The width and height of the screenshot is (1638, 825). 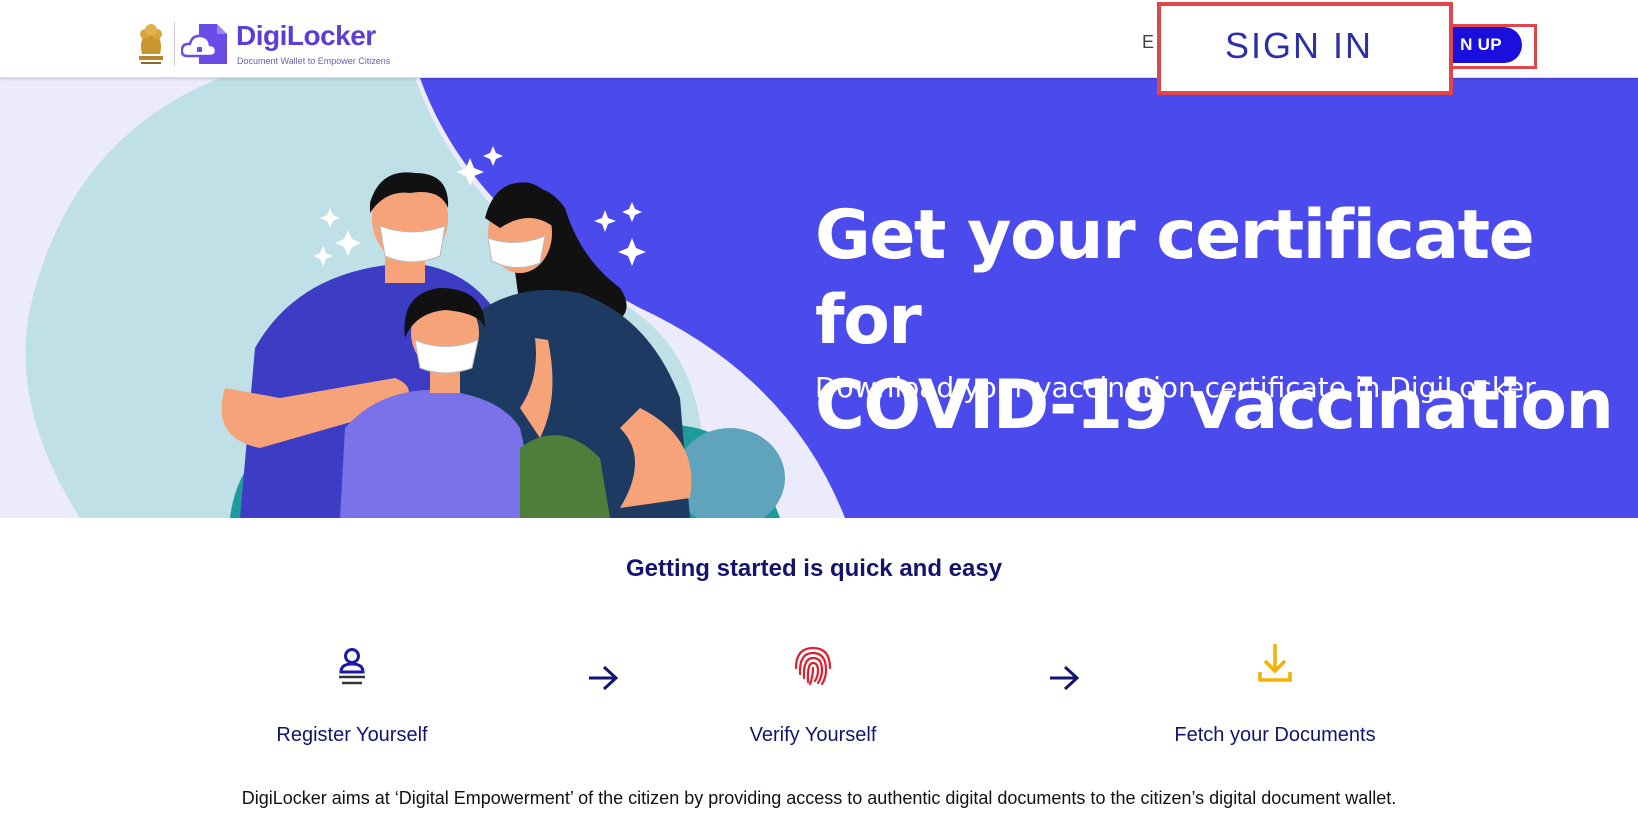 What do you see at coordinates (813, 735) in the screenshot?
I see `step-verify-label: Verify Yourself` at bounding box center [813, 735].